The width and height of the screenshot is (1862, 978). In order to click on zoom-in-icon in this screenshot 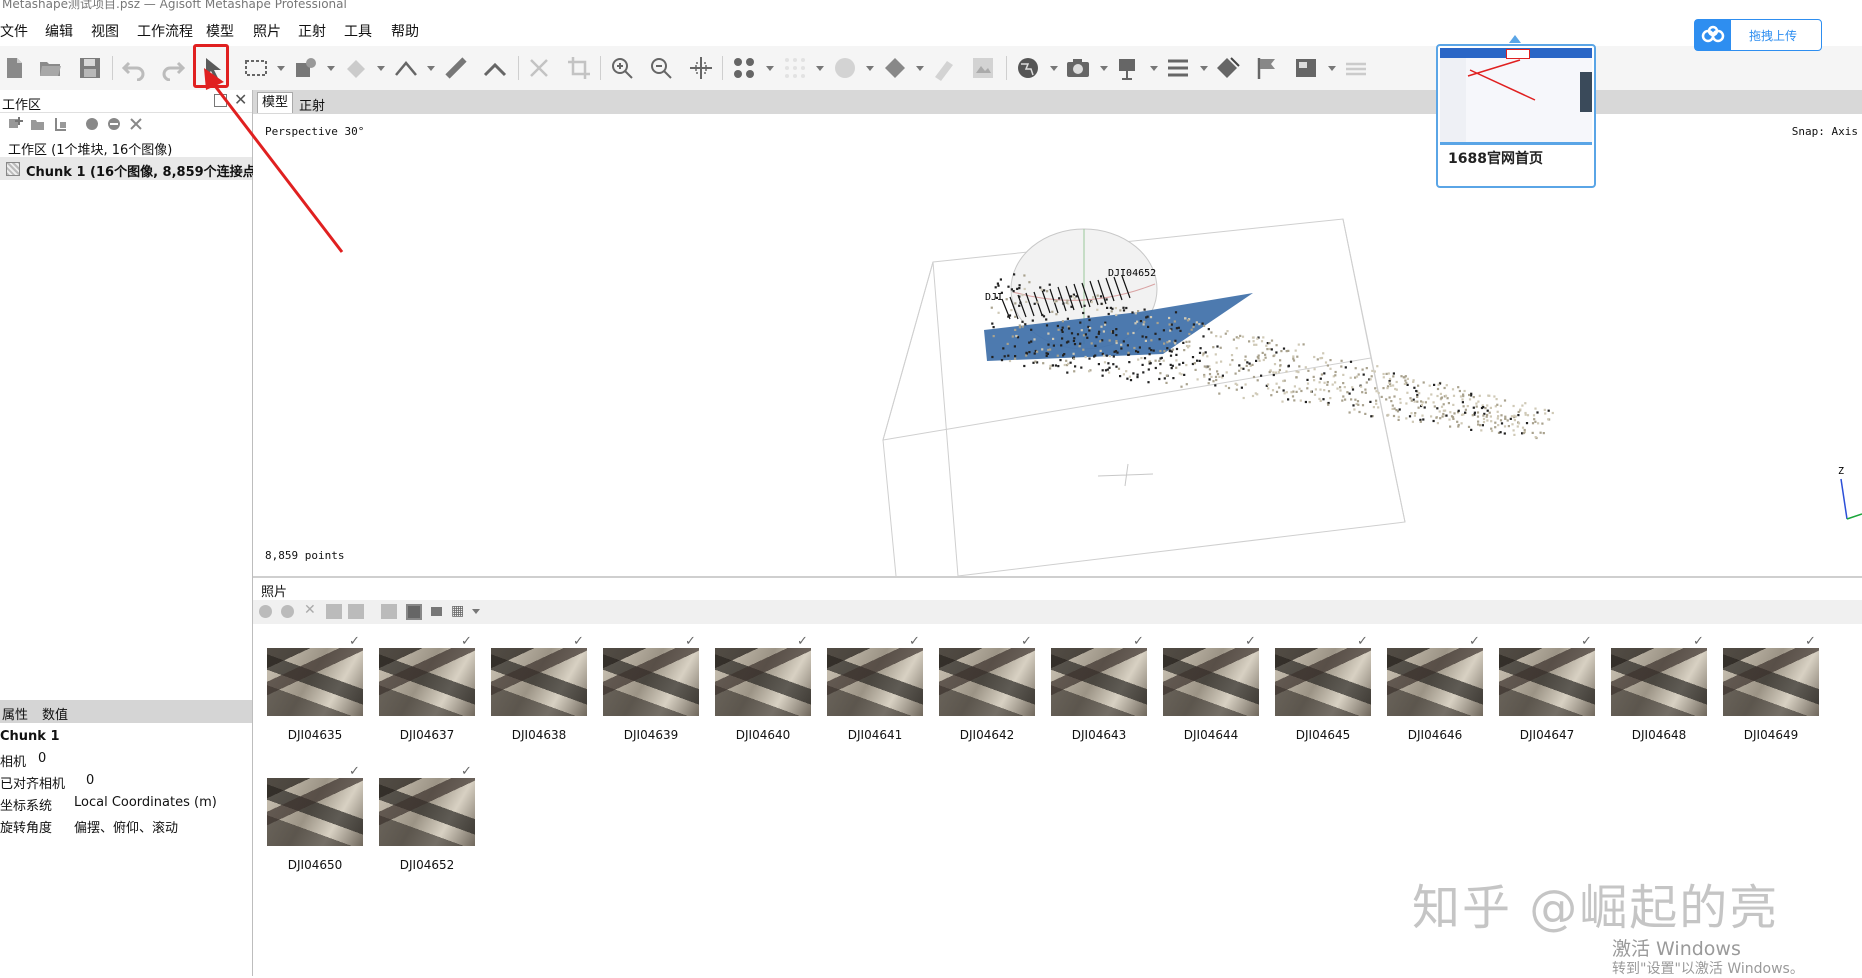, I will do `click(622, 68)`.